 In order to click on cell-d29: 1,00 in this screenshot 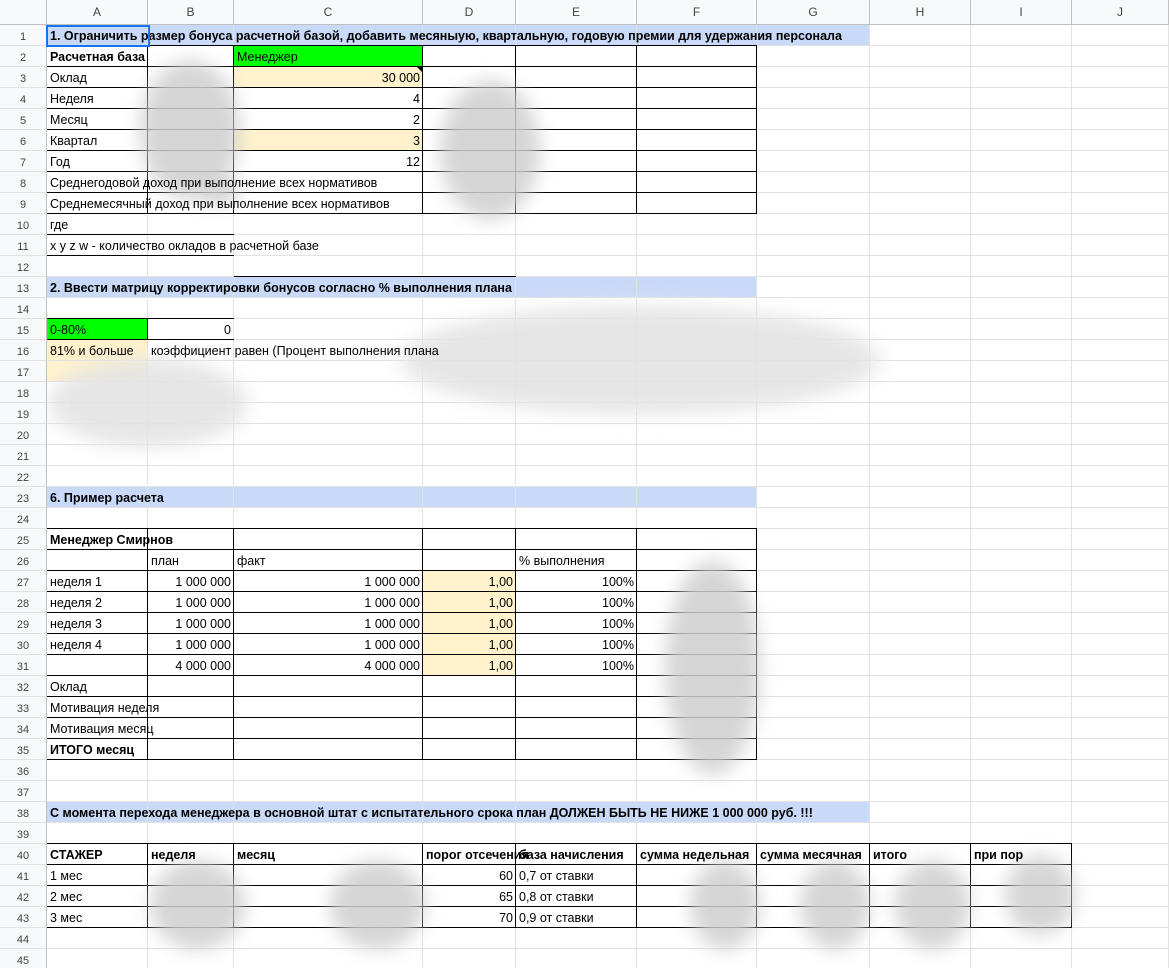, I will do `click(469, 624)`.